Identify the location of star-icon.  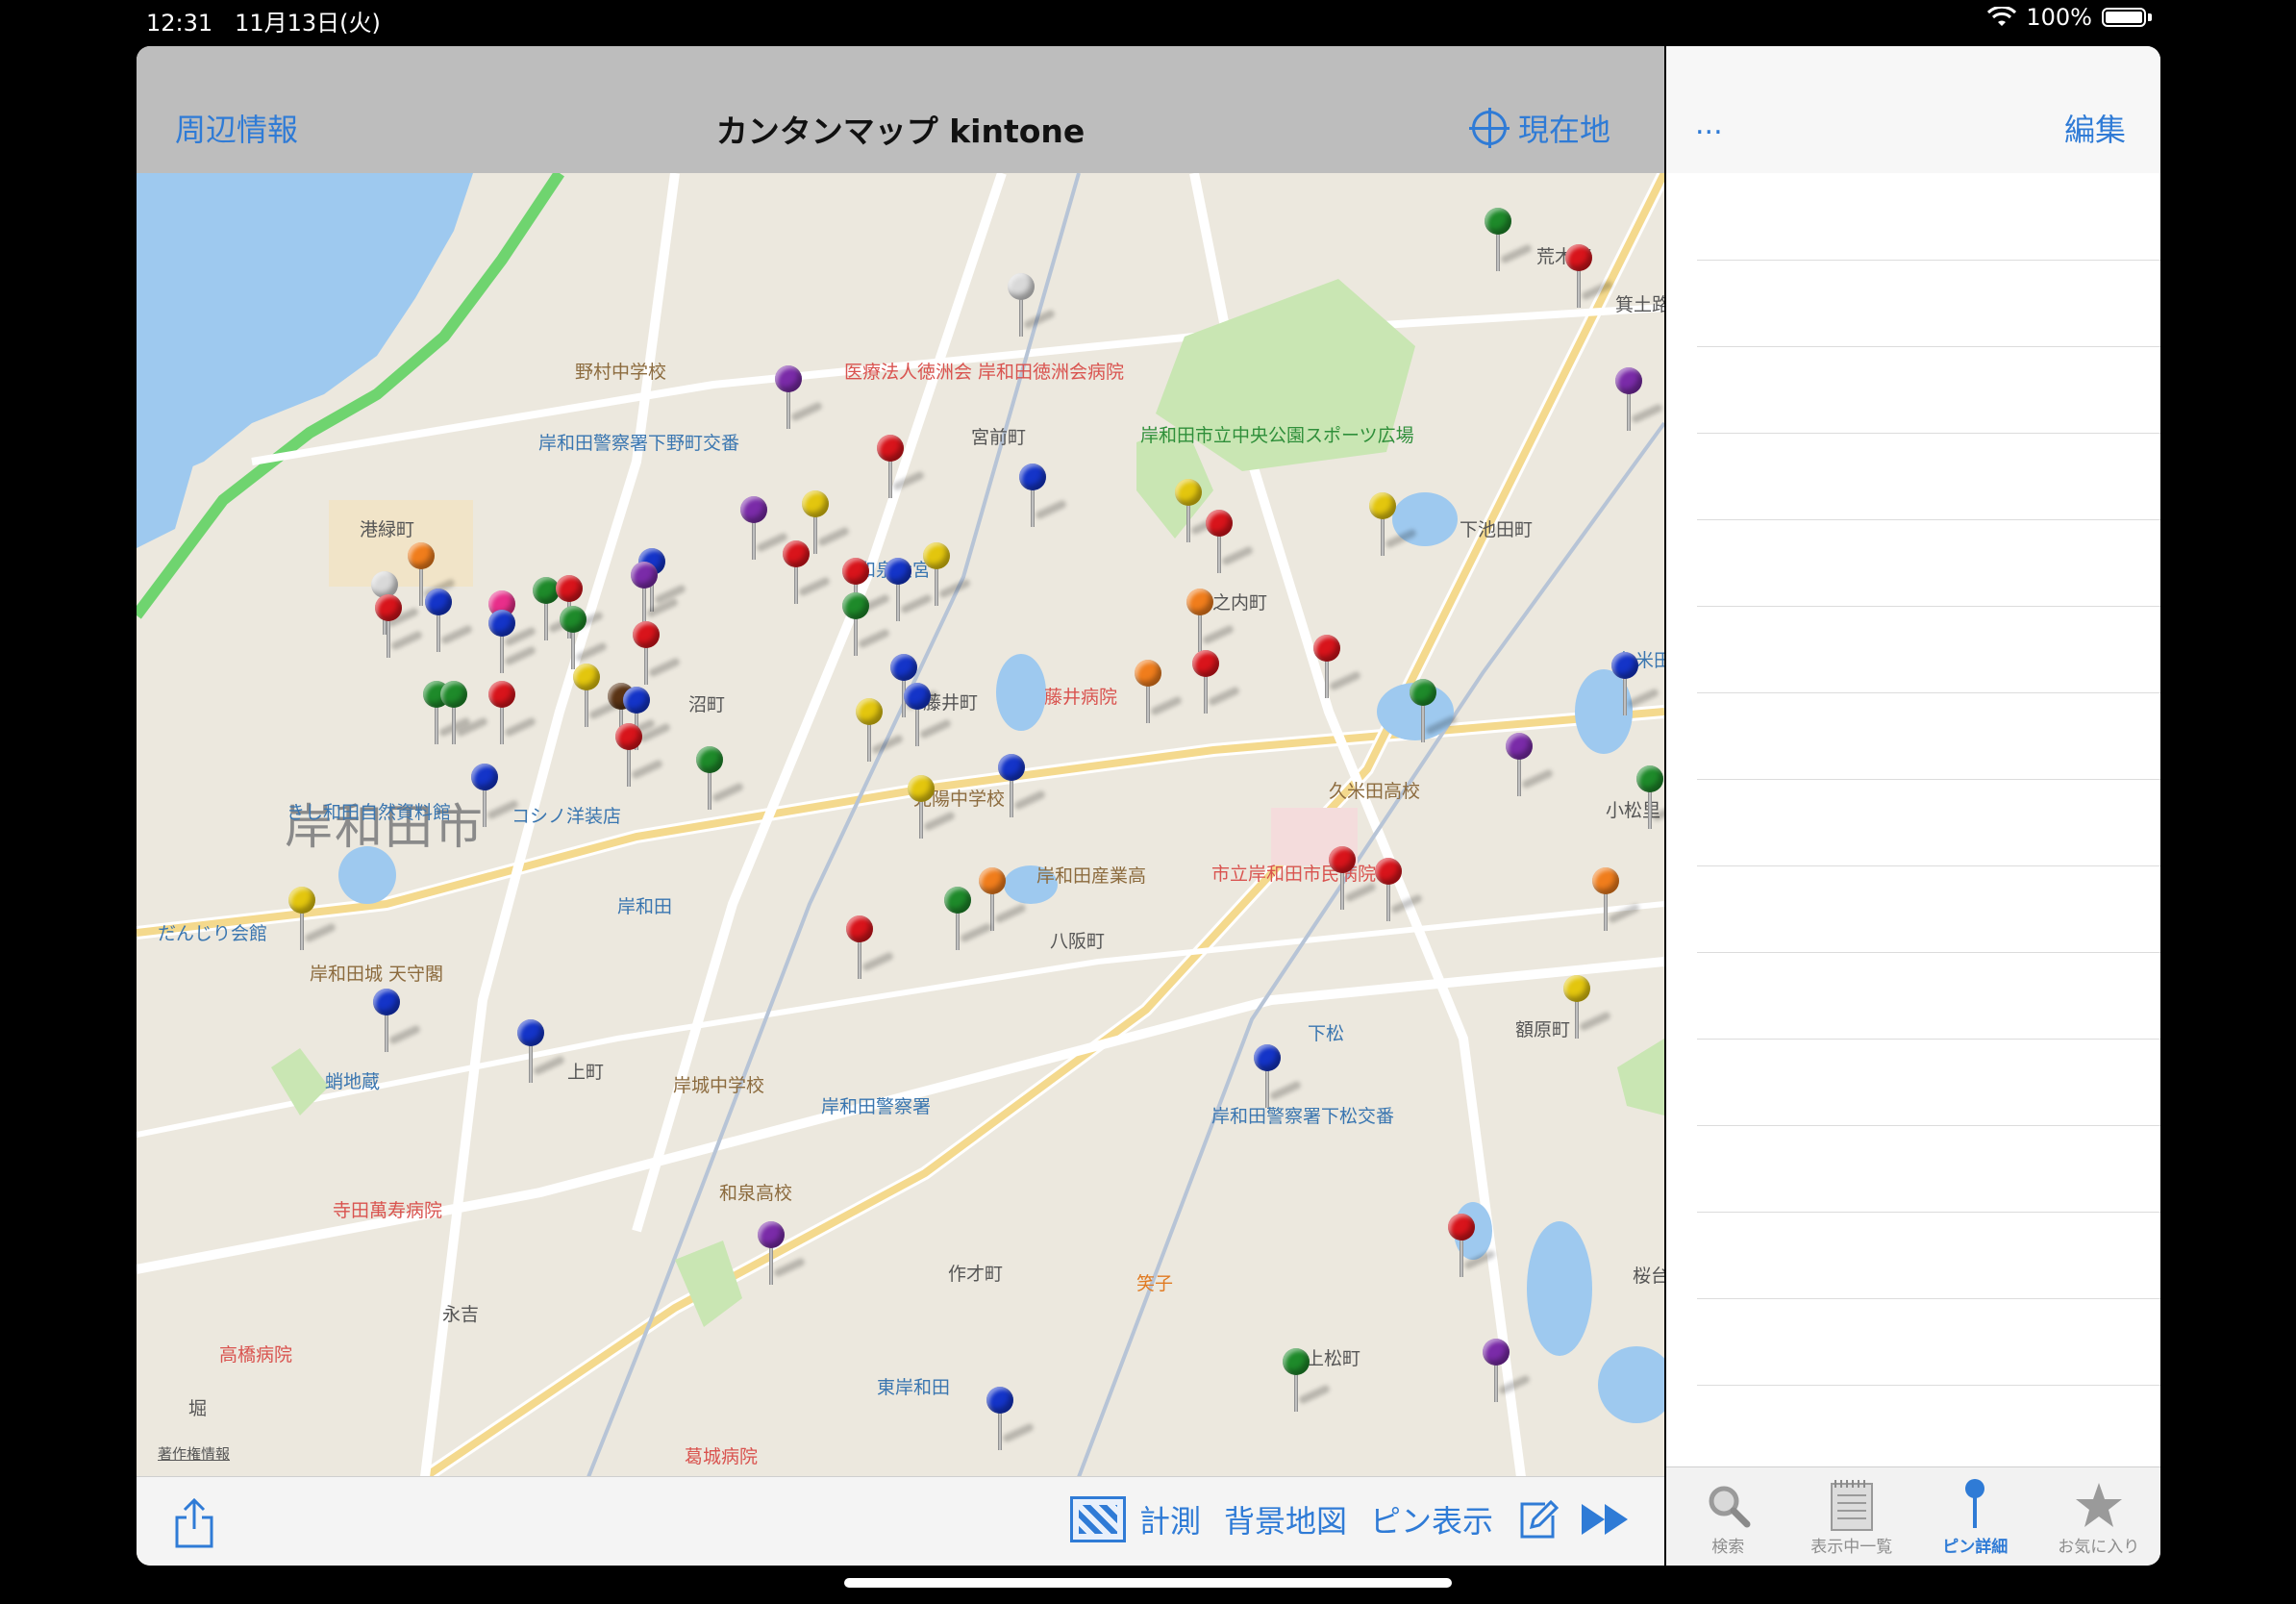
(2099, 1505).